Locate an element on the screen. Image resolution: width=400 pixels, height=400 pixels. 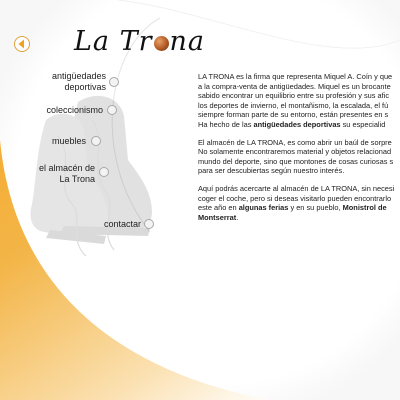
nav-item-antiguedades-deportivas: antigüedades deportivas is located at coordinates (79, 82).